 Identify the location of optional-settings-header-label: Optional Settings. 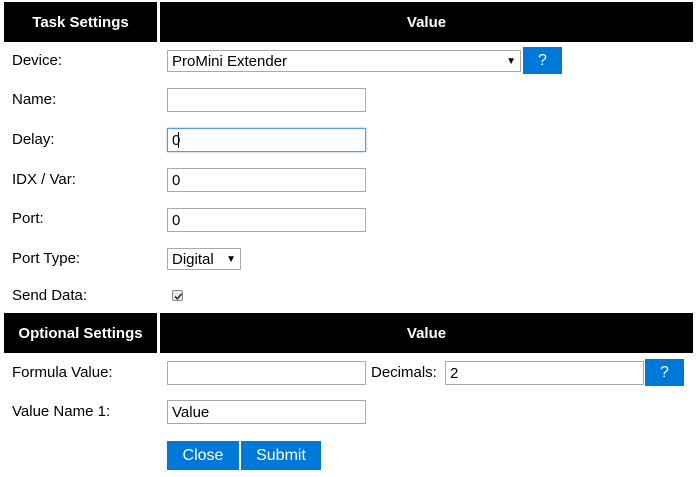
(80, 333).